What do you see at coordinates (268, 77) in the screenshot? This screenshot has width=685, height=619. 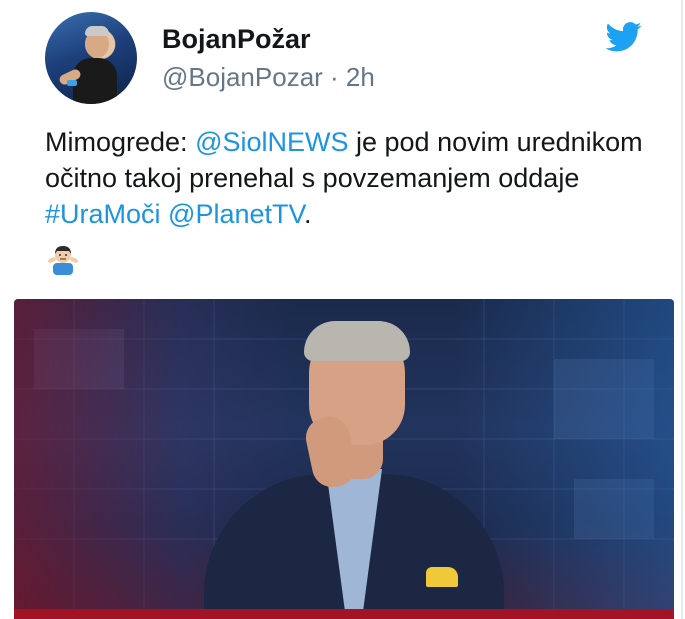 I see `author-handle-and-time: @BojanPozar · 2h` at bounding box center [268, 77].